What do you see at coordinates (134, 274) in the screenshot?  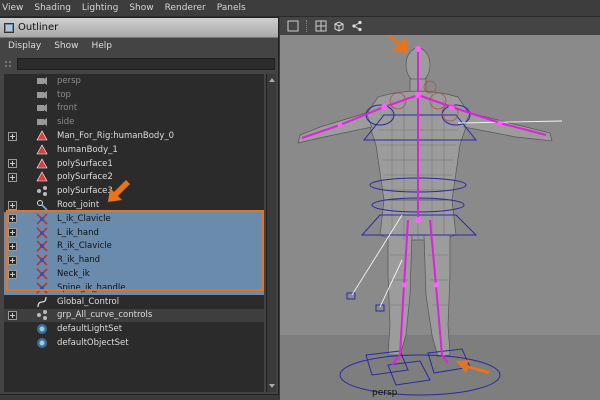 I see `outliner-row: Neck_ik` at bounding box center [134, 274].